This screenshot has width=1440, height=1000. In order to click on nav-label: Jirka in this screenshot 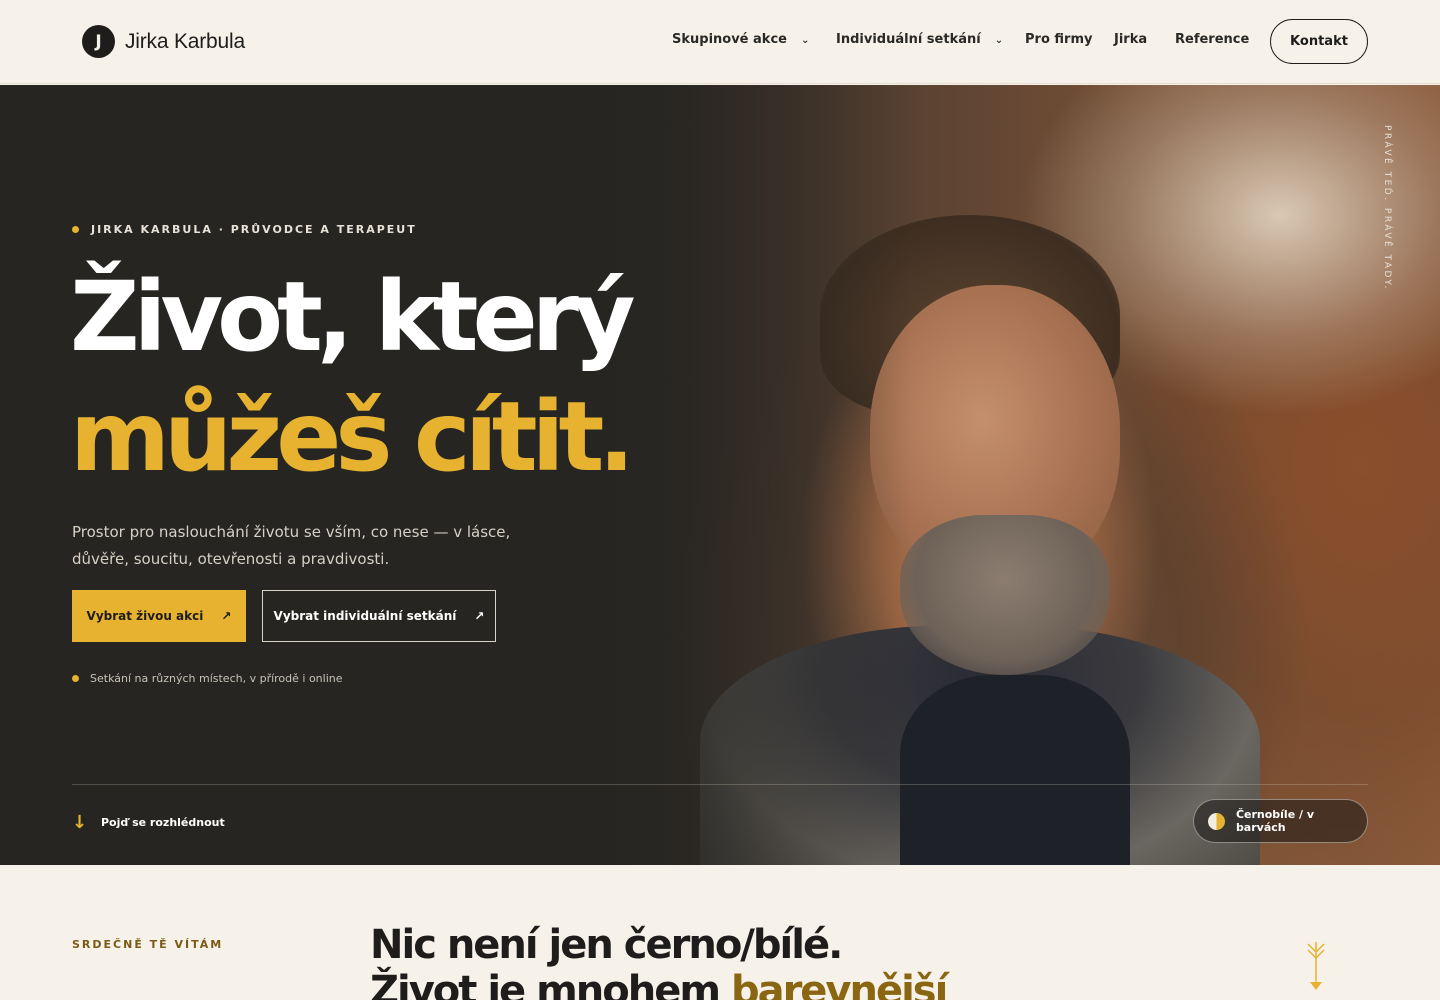, I will do `click(1131, 39)`.